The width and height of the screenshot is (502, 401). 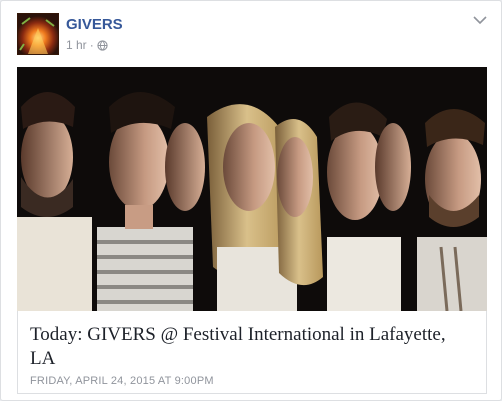 What do you see at coordinates (94, 24) in the screenshot?
I see `page-name-link: GIVERS` at bounding box center [94, 24].